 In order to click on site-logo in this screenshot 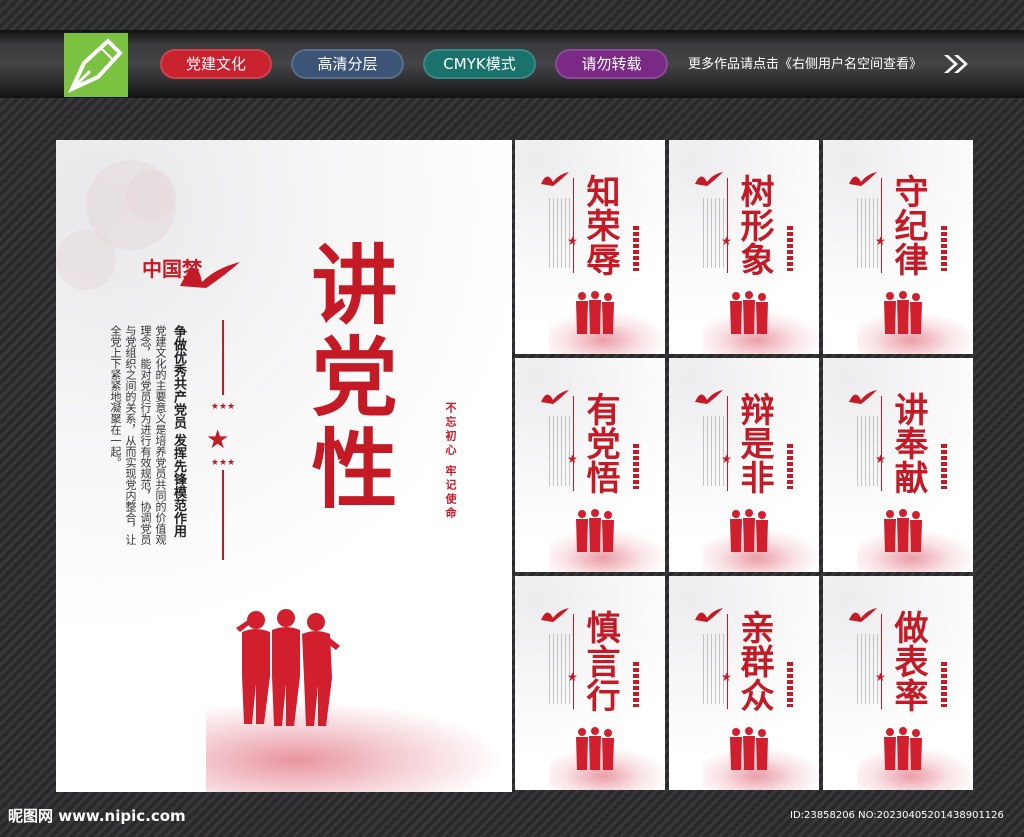, I will do `click(96, 65)`.